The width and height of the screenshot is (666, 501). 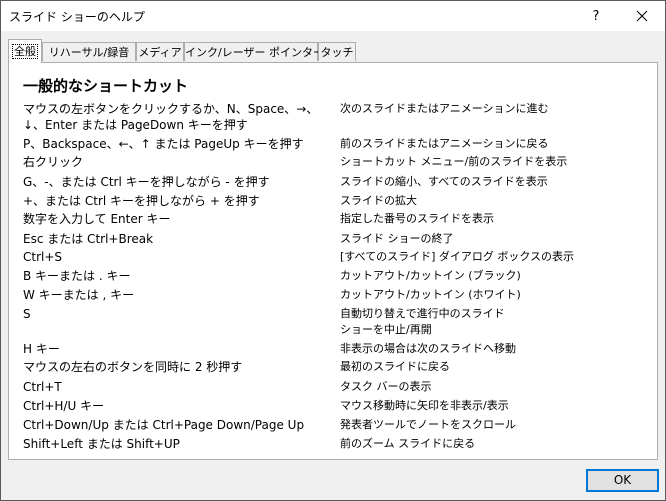 I want to click on shortcut-action: タスク バーの表示, so click(x=386, y=386).